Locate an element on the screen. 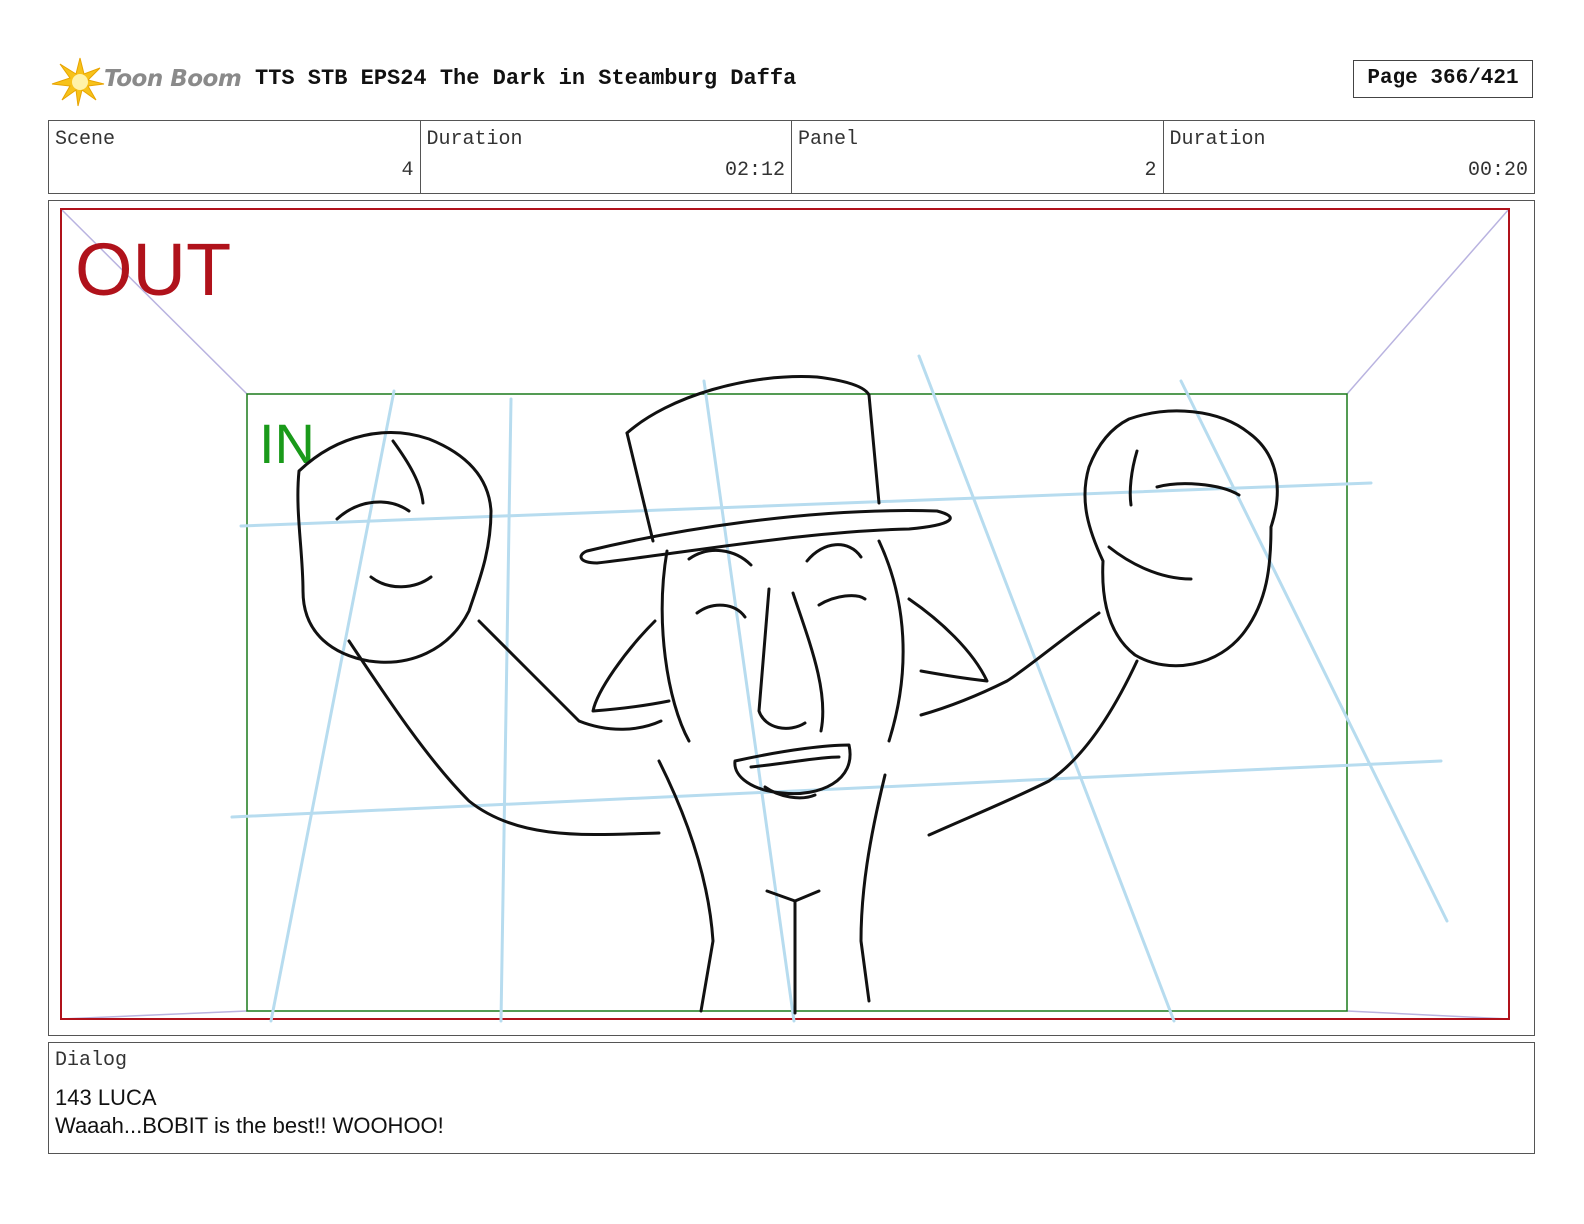  panel-duration-cell: Duration 00:20 is located at coordinates (1349, 157).